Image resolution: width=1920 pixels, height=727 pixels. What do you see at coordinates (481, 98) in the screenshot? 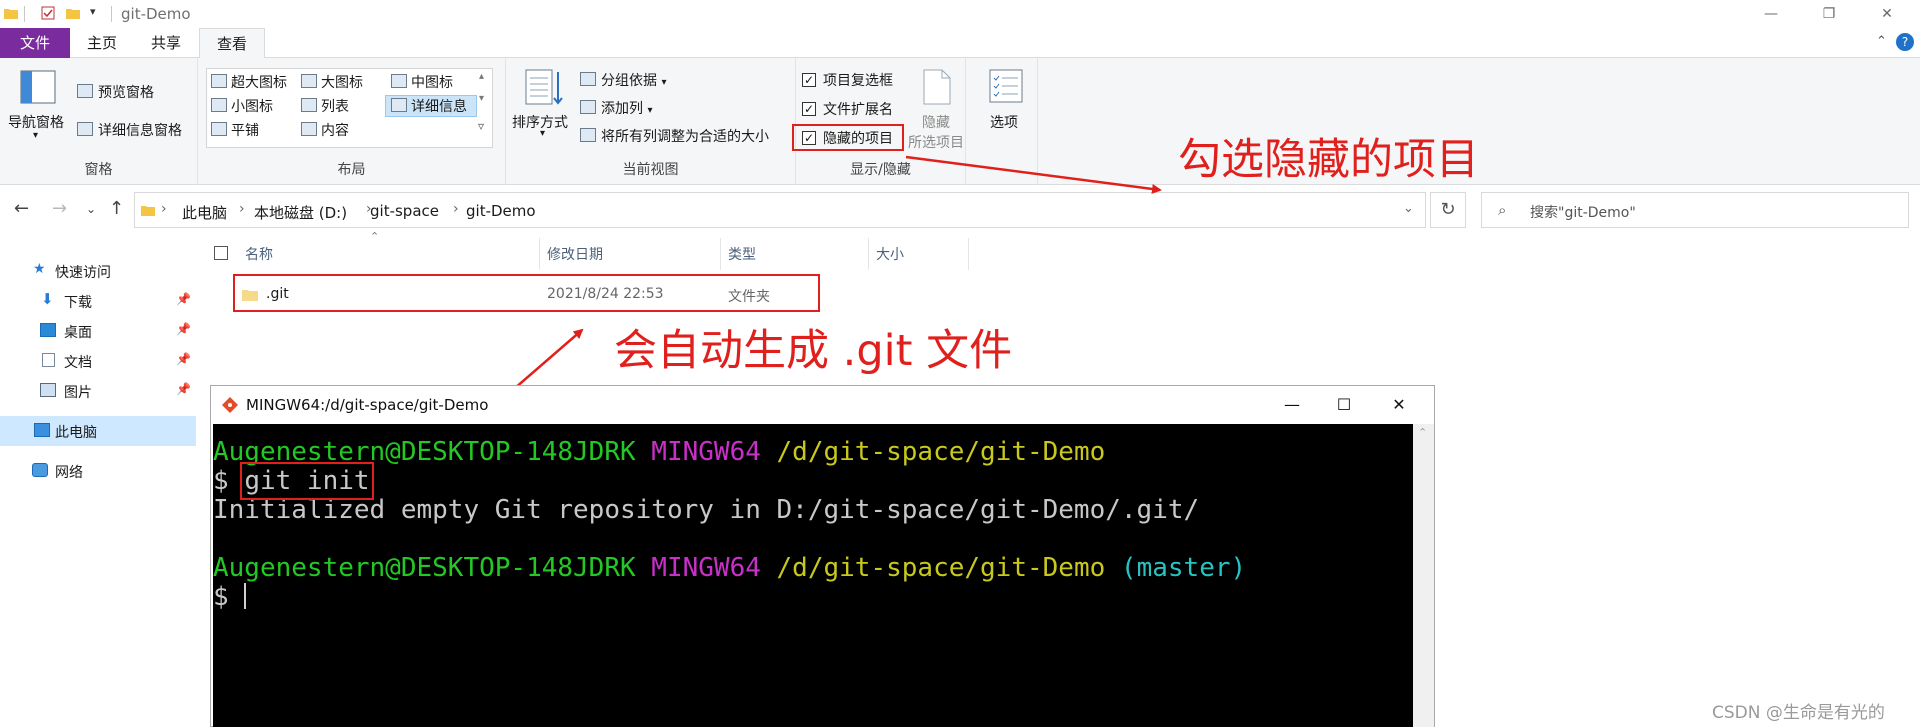
I see `gallery-down-icon: ▾` at bounding box center [481, 98].